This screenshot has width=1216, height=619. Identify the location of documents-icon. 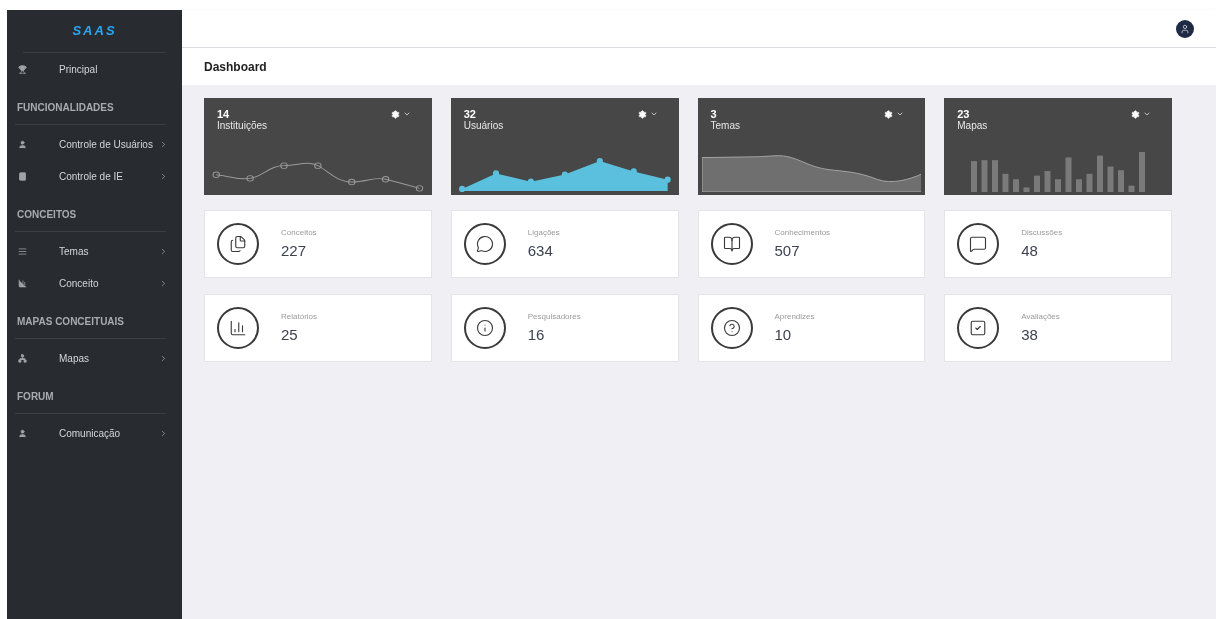
(238, 244).